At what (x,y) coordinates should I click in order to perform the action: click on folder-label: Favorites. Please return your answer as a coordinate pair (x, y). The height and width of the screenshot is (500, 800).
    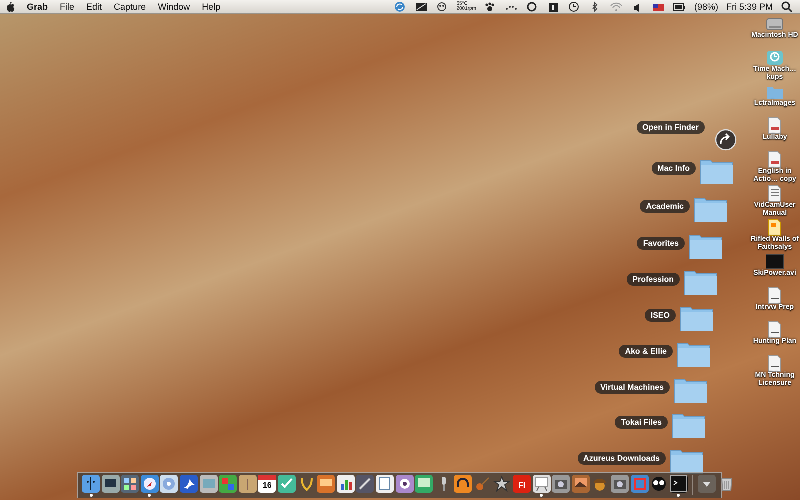
    Looking at the image, I should click on (661, 243).